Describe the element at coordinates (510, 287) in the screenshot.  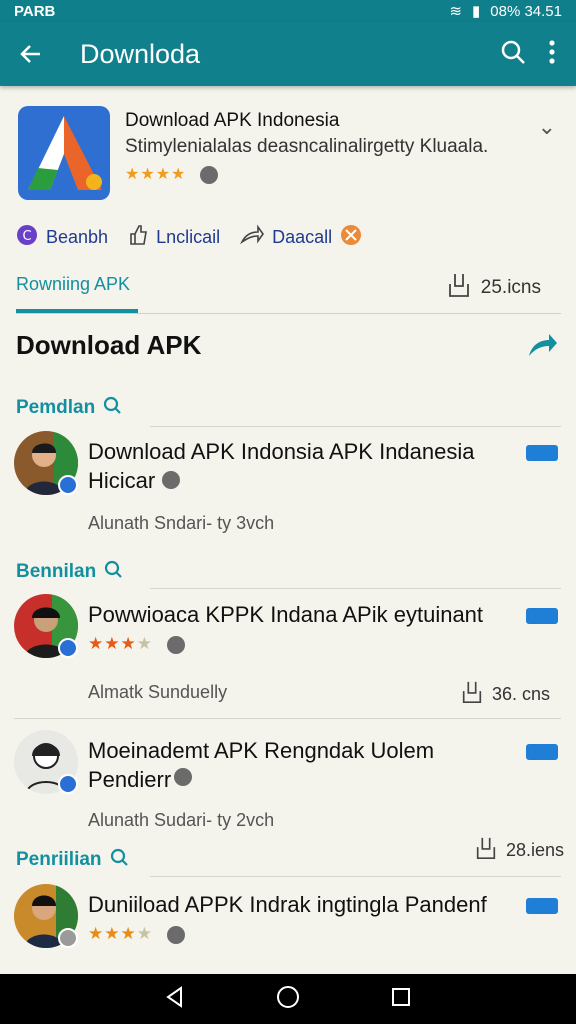
I see `count-label: 25.icns` at that location.